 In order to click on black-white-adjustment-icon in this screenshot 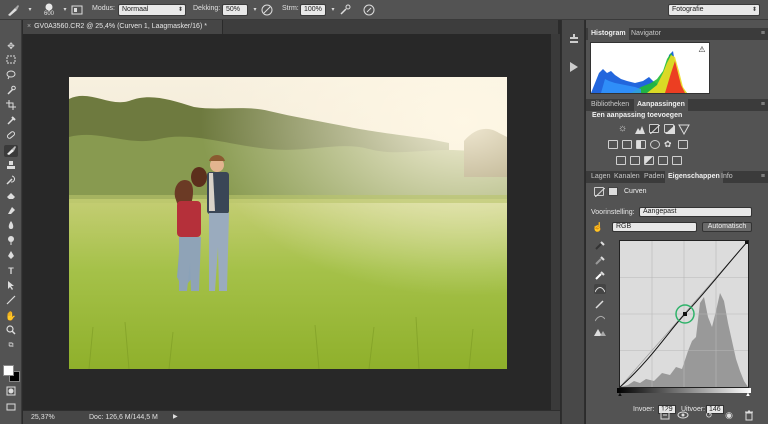, I will do `click(641, 144)`.